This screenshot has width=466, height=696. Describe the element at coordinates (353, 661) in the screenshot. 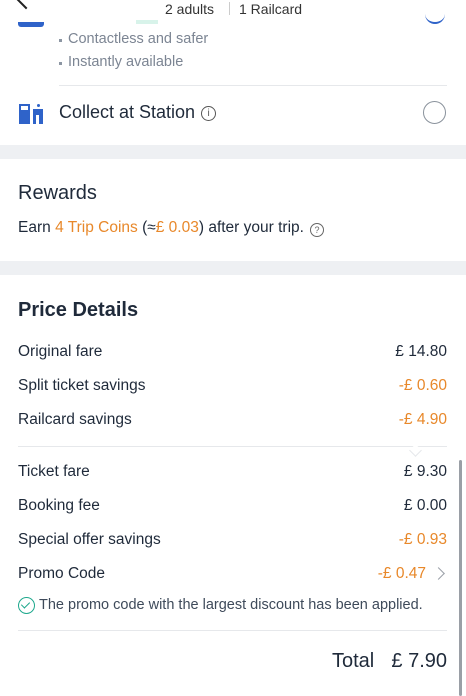

I see `total-label: Total` at that location.